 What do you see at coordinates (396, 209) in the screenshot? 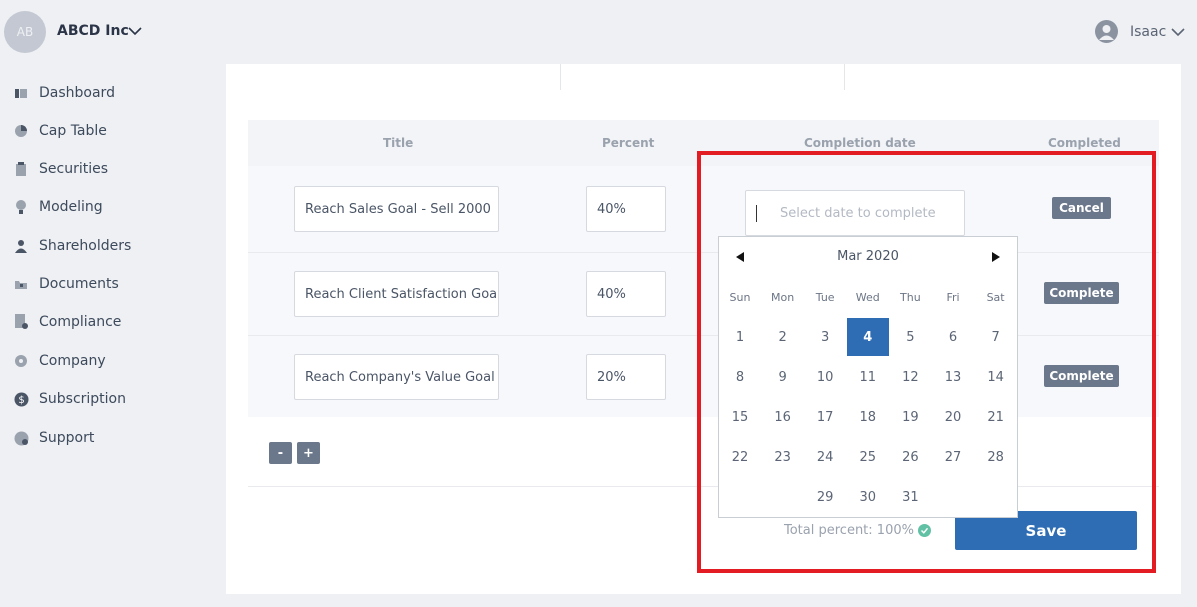
I see `milestone-title-input: Reach Sales Goal - Sell 2000` at bounding box center [396, 209].